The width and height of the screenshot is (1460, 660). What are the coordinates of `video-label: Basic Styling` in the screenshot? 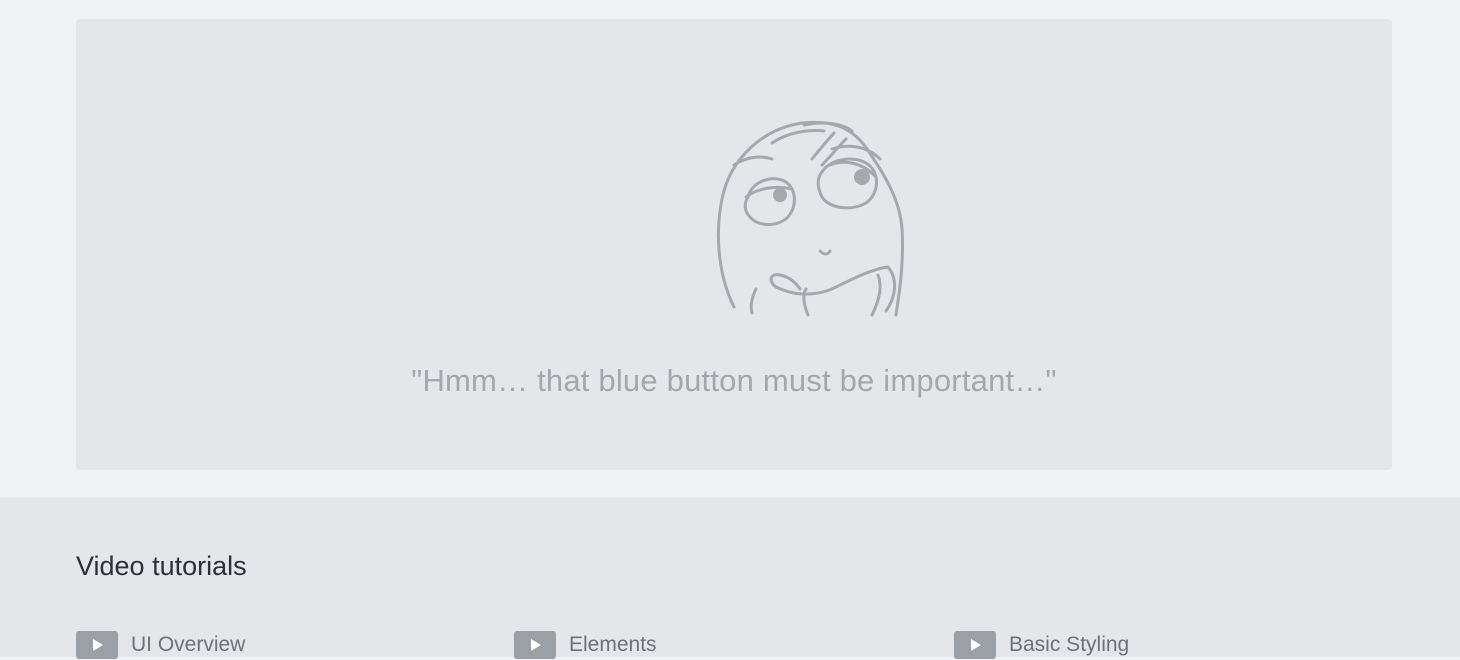 It's located at (1069, 644).